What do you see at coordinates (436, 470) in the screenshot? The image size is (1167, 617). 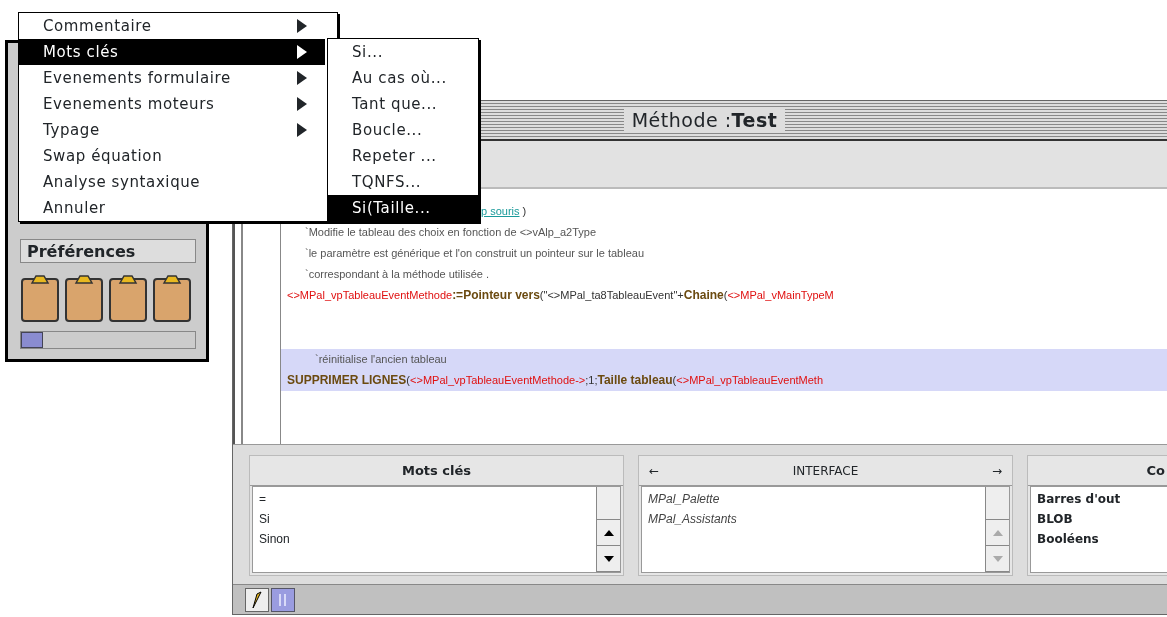 I see `panel-title: Mots clés` at bounding box center [436, 470].